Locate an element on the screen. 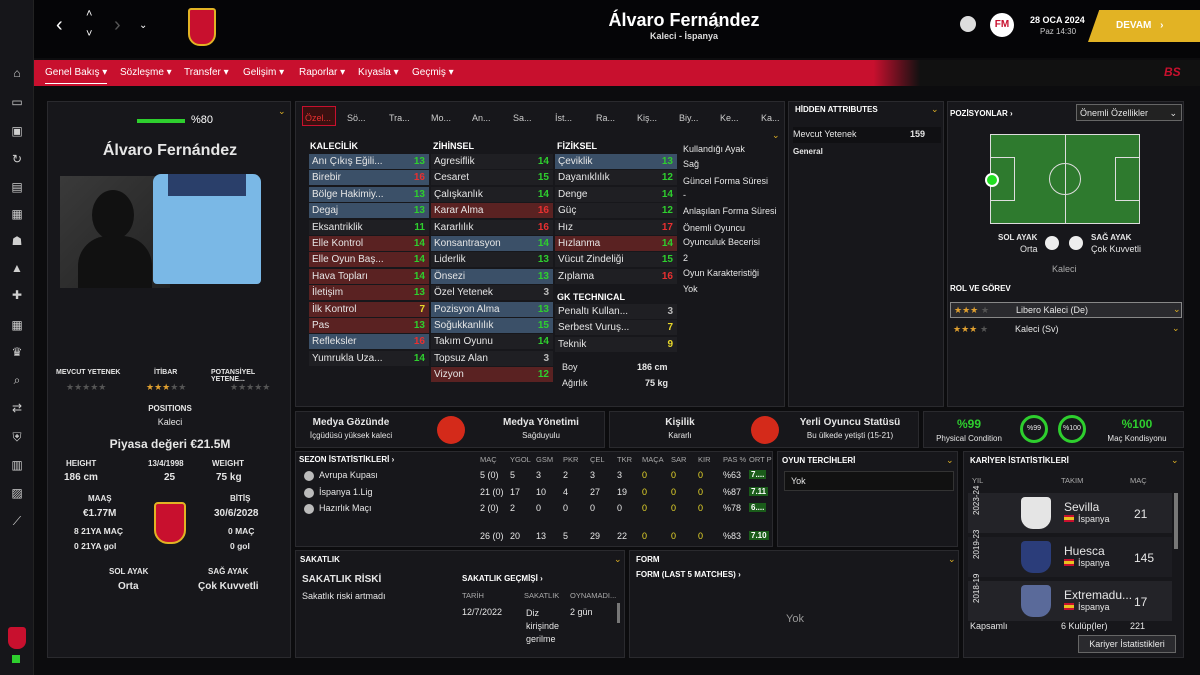  mental-attr-row: Vizyon 12 is located at coordinates (492, 375).